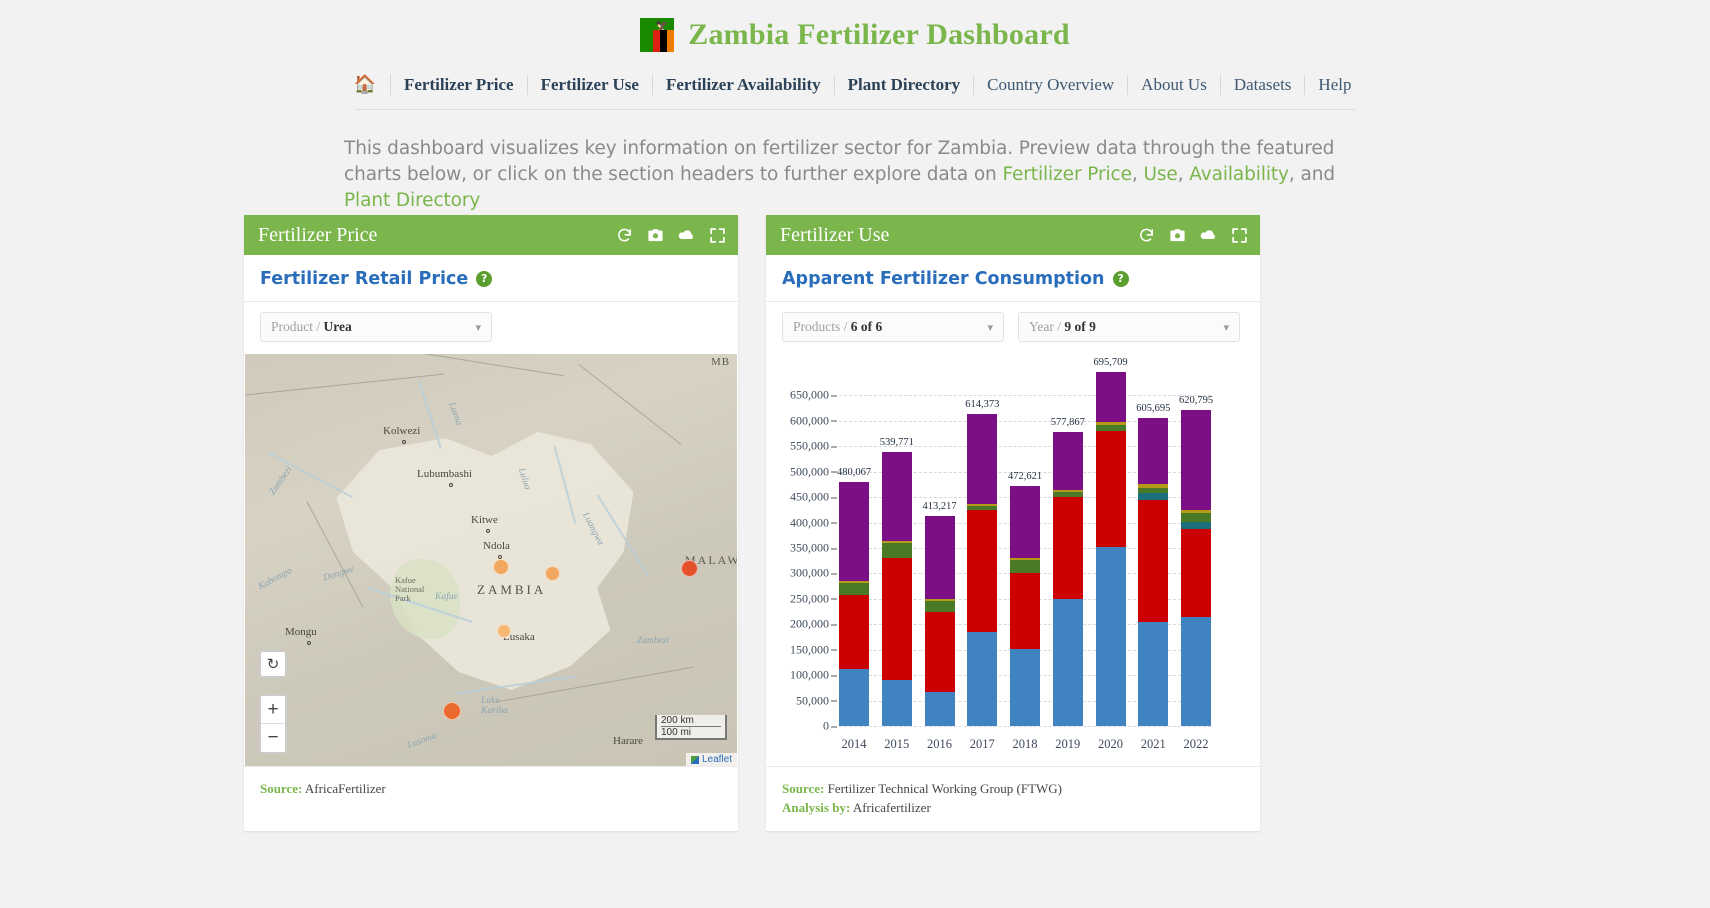 The image size is (1710, 908). What do you see at coordinates (1334, 85) in the screenshot?
I see `nav-item-help: Help` at bounding box center [1334, 85].